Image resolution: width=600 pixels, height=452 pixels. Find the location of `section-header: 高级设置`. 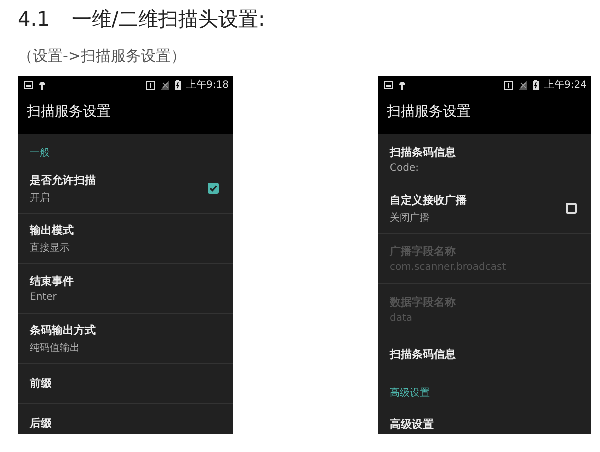

section-header: 高级设置 is located at coordinates (410, 393).